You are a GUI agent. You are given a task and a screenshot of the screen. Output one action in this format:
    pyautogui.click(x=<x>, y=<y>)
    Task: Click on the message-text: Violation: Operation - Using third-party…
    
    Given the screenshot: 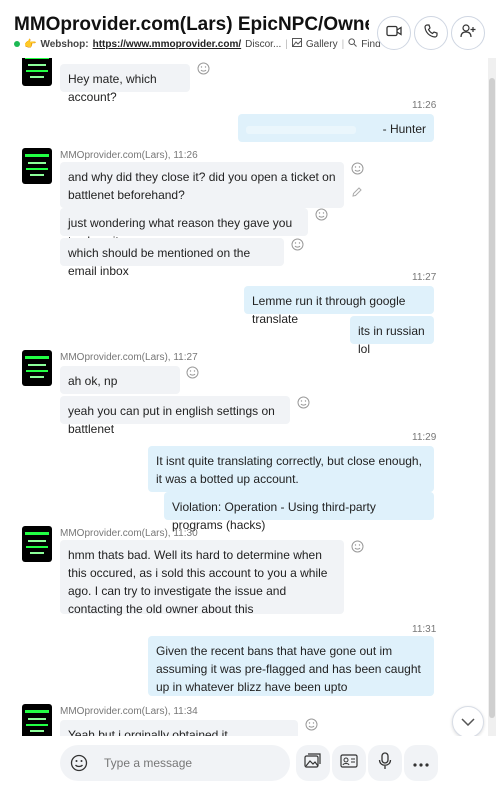 What is the action you would take?
    pyautogui.click(x=274, y=516)
    